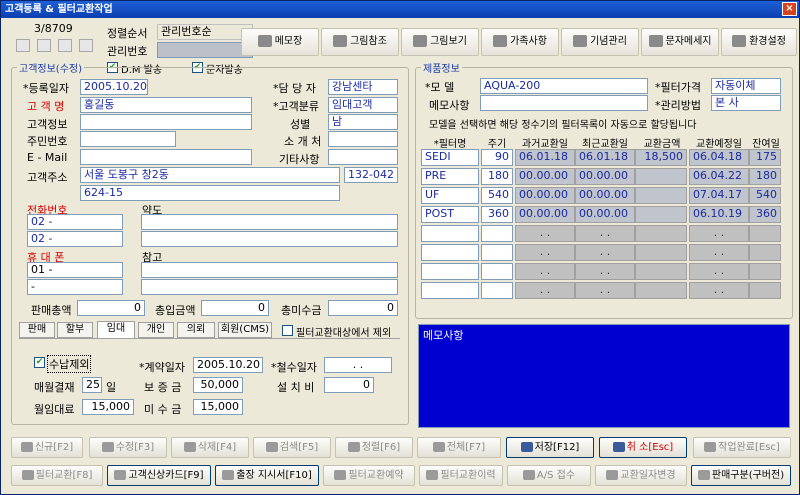  What do you see at coordinates (37, 330) in the screenshot?
I see `tab-sale: 판매` at bounding box center [37, 330].